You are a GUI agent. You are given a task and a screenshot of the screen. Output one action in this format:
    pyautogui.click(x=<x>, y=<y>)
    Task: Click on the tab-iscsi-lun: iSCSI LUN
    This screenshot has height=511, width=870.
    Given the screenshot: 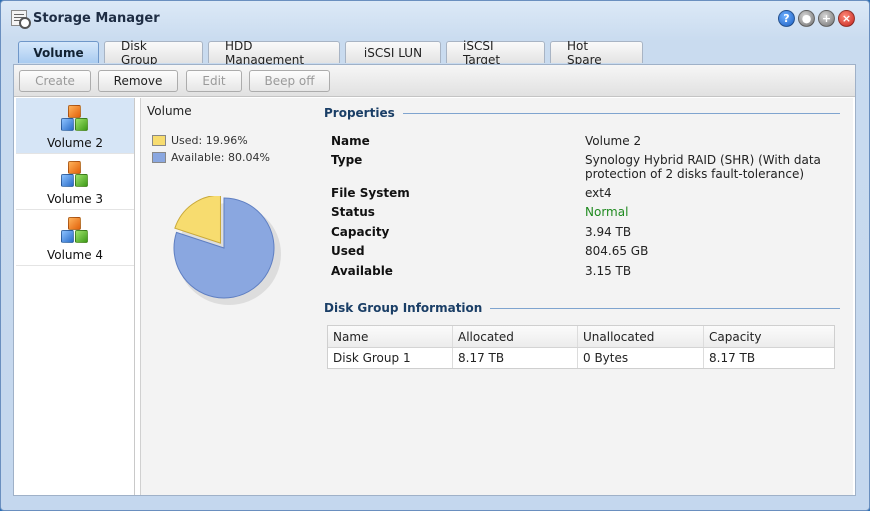 What is the action you would take?
    pyautogui.click(x=393, y=52)
    